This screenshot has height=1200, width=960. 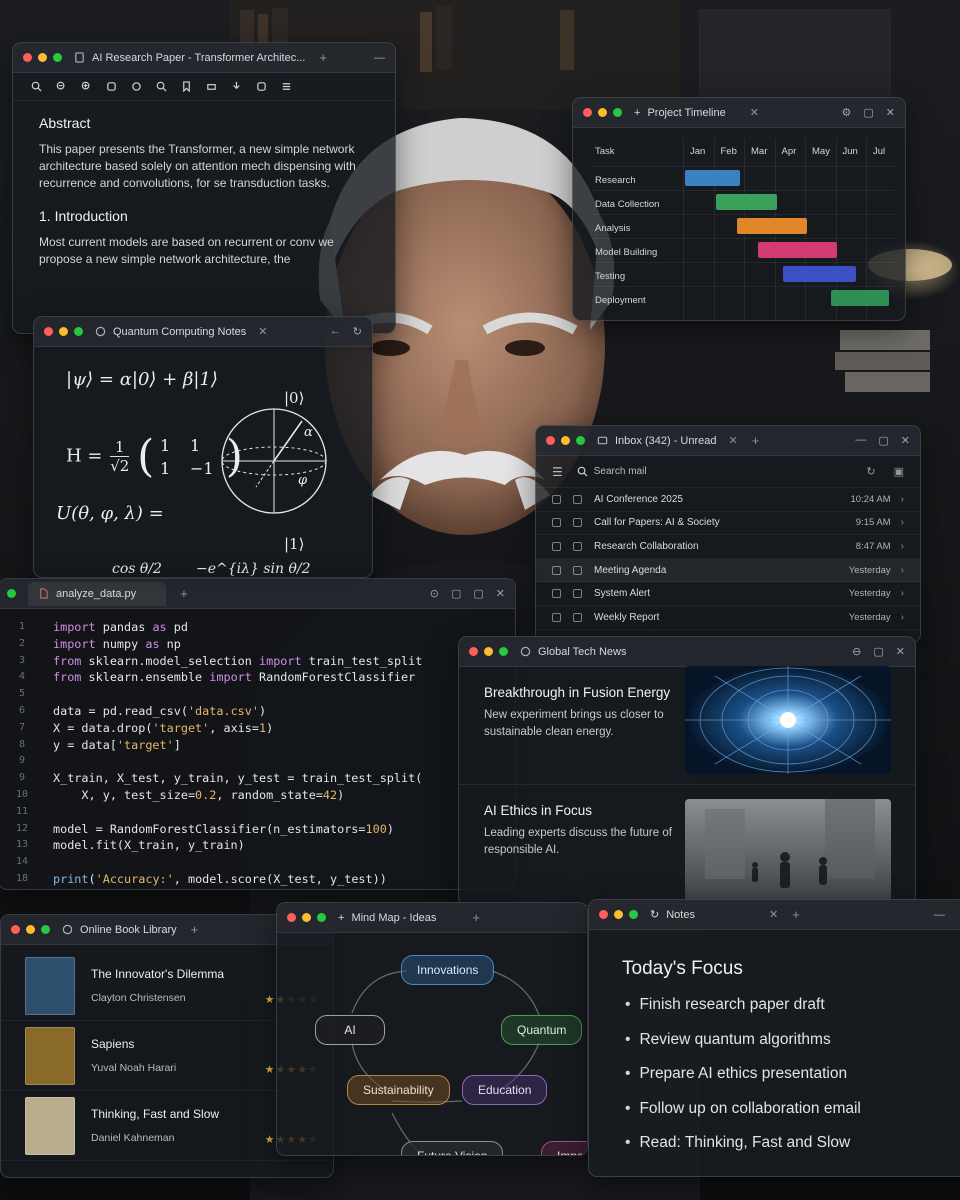 I want to click on zoom-out-icon, so click(x=61, y=86).